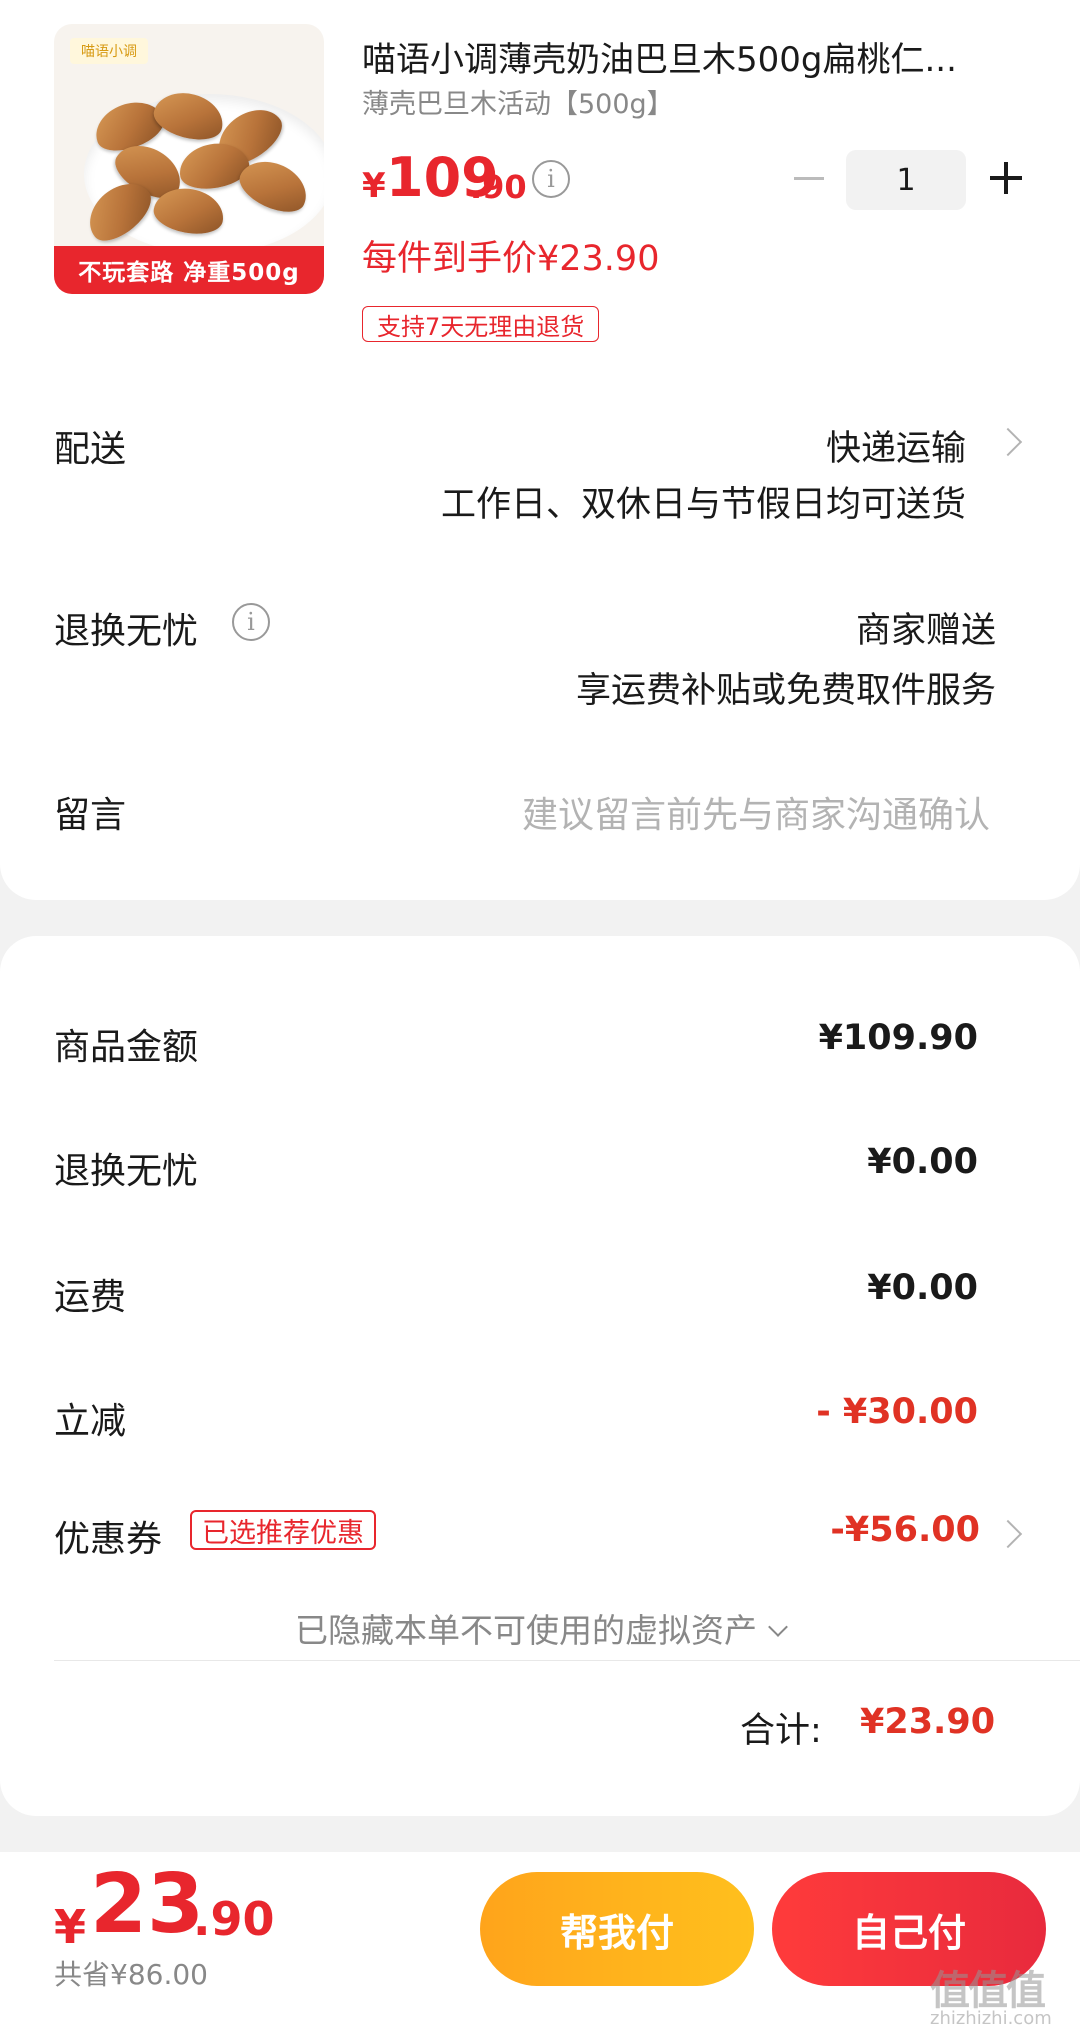  Describe the element at coordinates (90, 1297) in the screenshot. I see `summary-label-shipping: 运费` at that location.